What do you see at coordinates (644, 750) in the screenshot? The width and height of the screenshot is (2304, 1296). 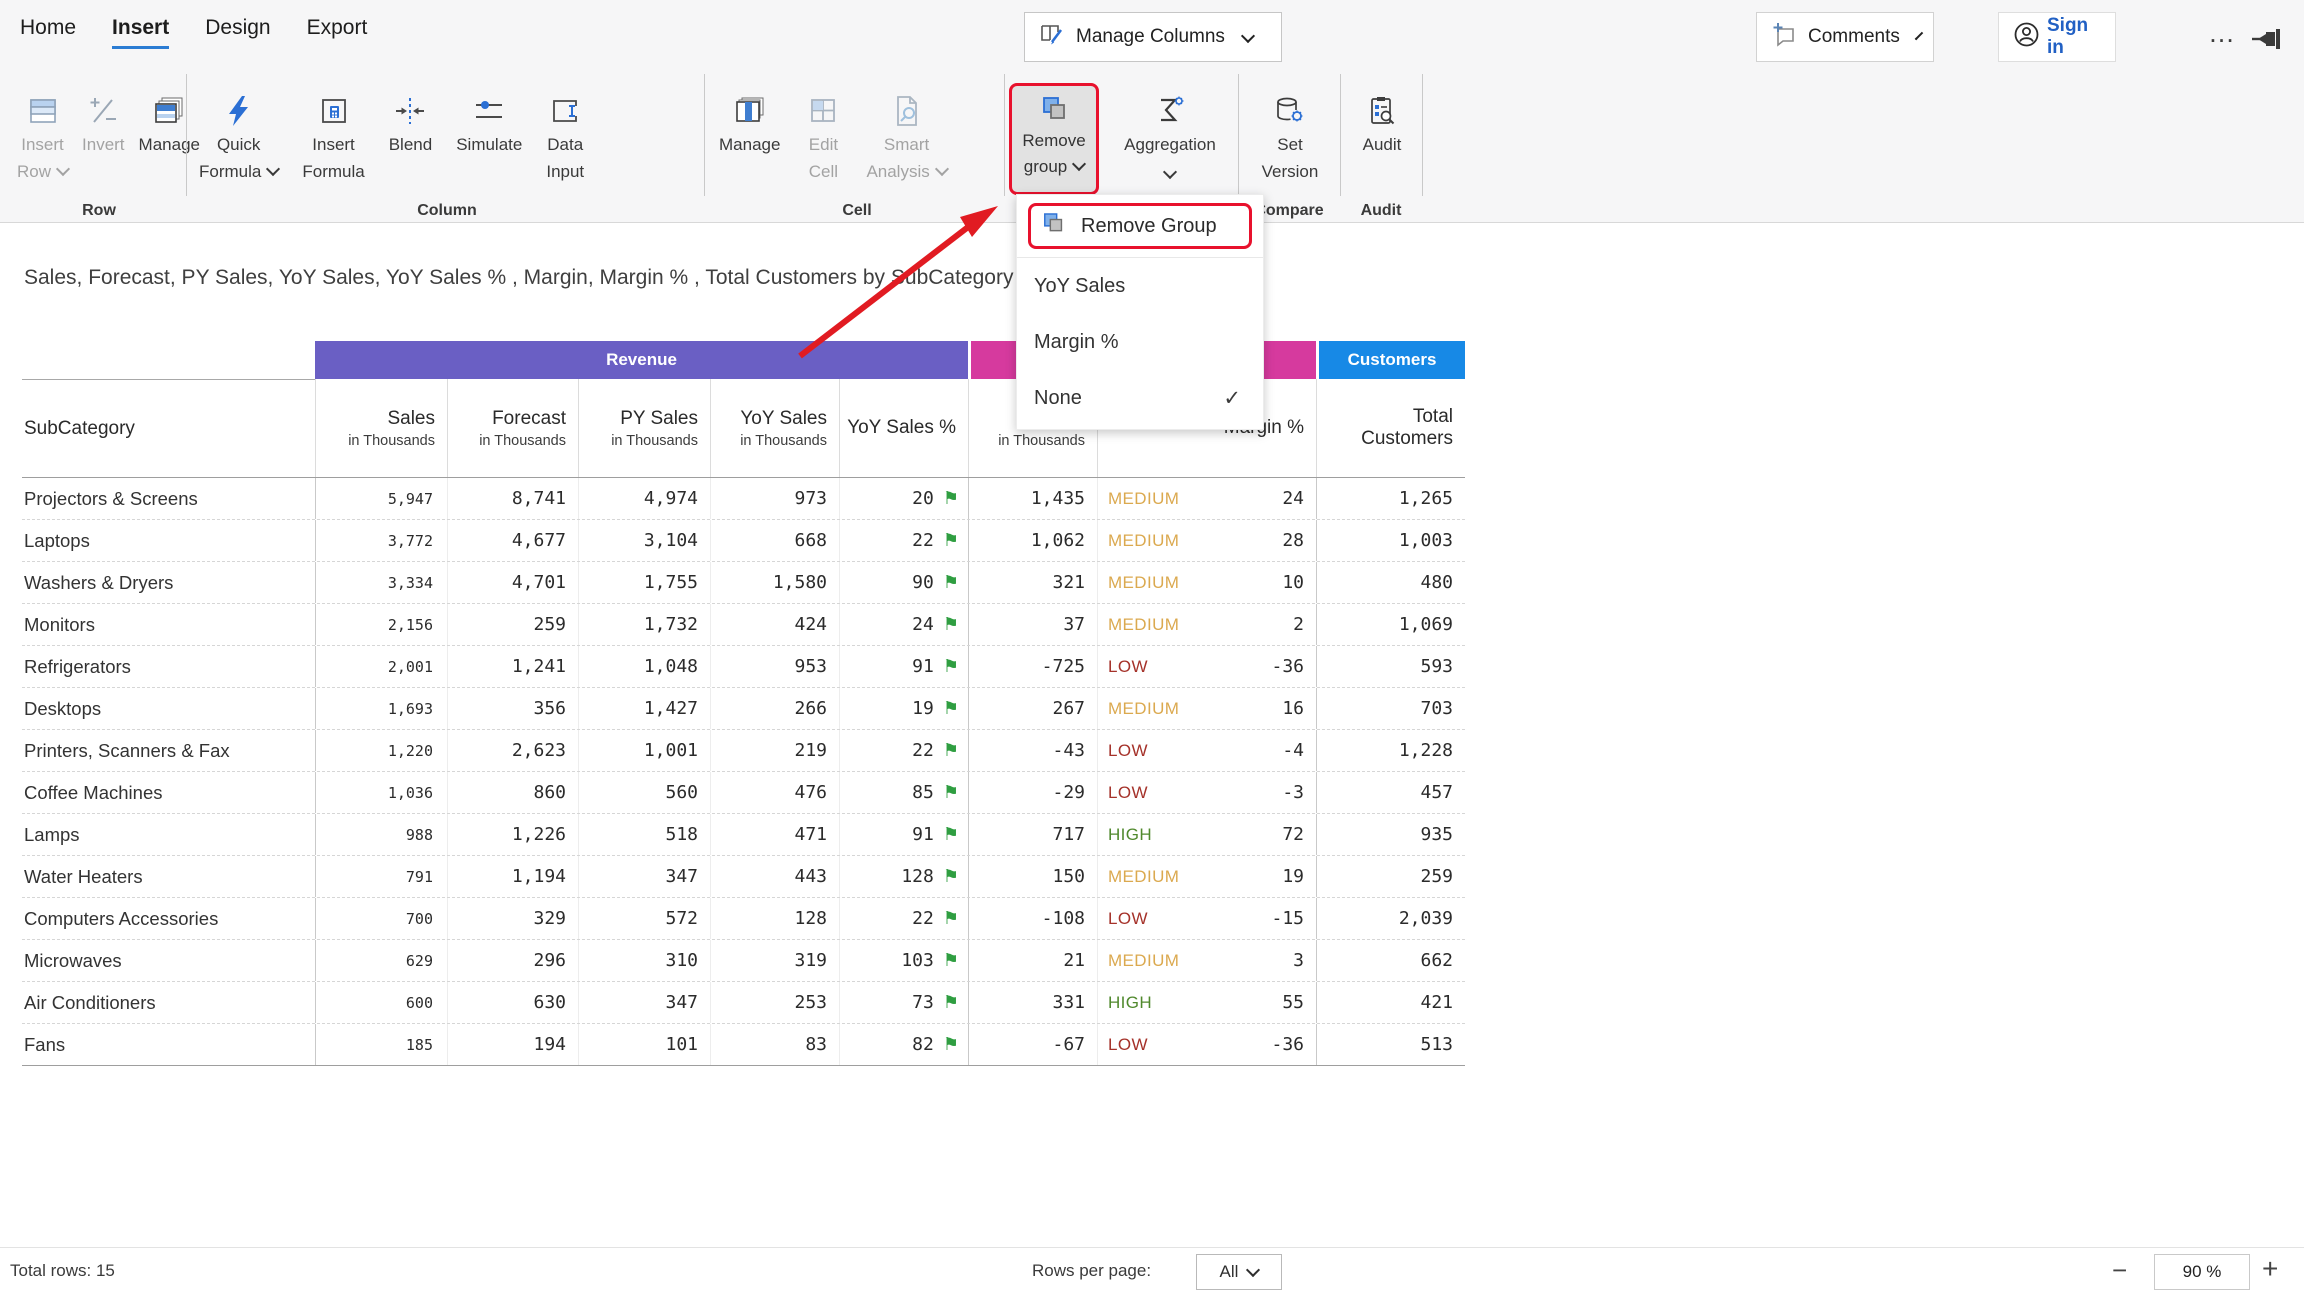 I see `cell-py-sales: 1,001` at bounding box center [644, 750].